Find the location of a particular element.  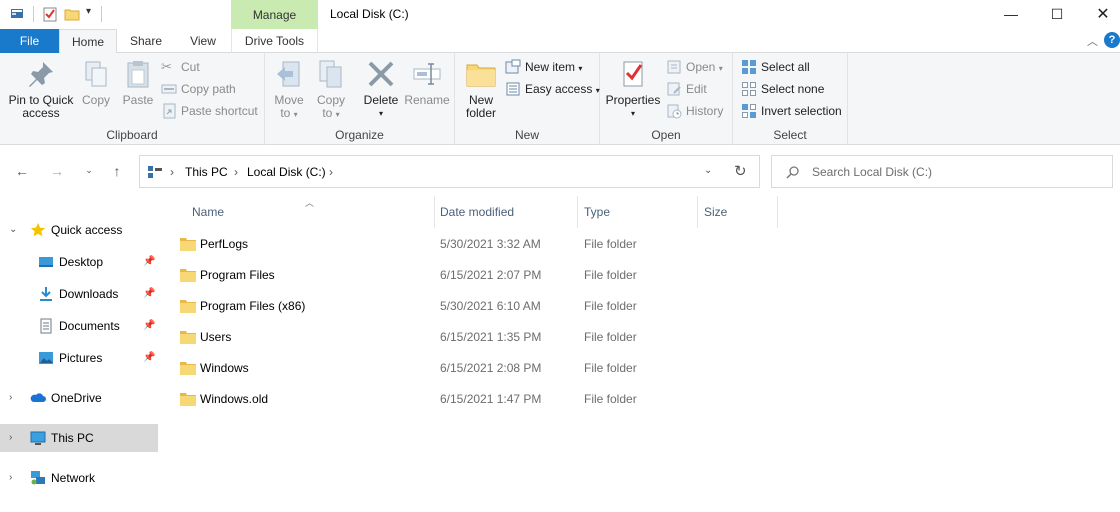

documents-label: Documents is located at coordinates (89, 326).